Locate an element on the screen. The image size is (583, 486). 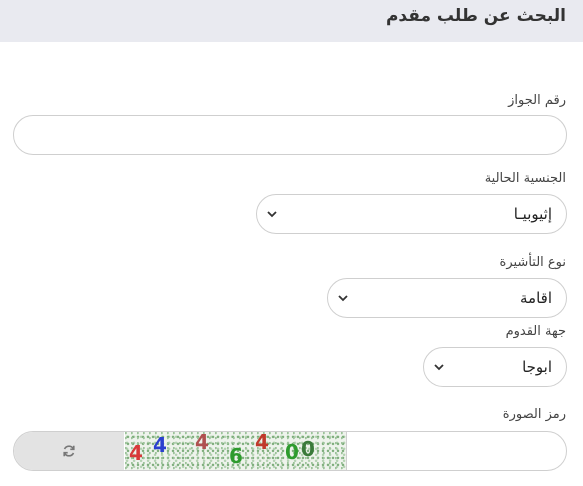
page-title: البحث عن طلب مقدم is located at coordinates (475, 16).